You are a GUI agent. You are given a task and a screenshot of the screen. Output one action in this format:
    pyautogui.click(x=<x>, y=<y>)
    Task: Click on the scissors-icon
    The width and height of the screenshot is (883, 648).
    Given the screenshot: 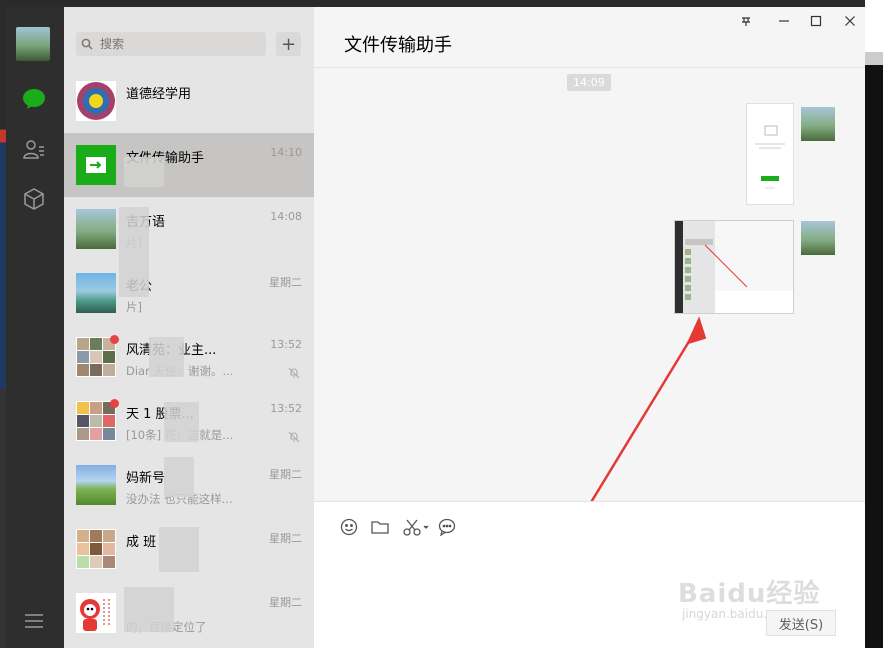 What is the action you would take?
    pyautogui.click(x=417, y=527)
    